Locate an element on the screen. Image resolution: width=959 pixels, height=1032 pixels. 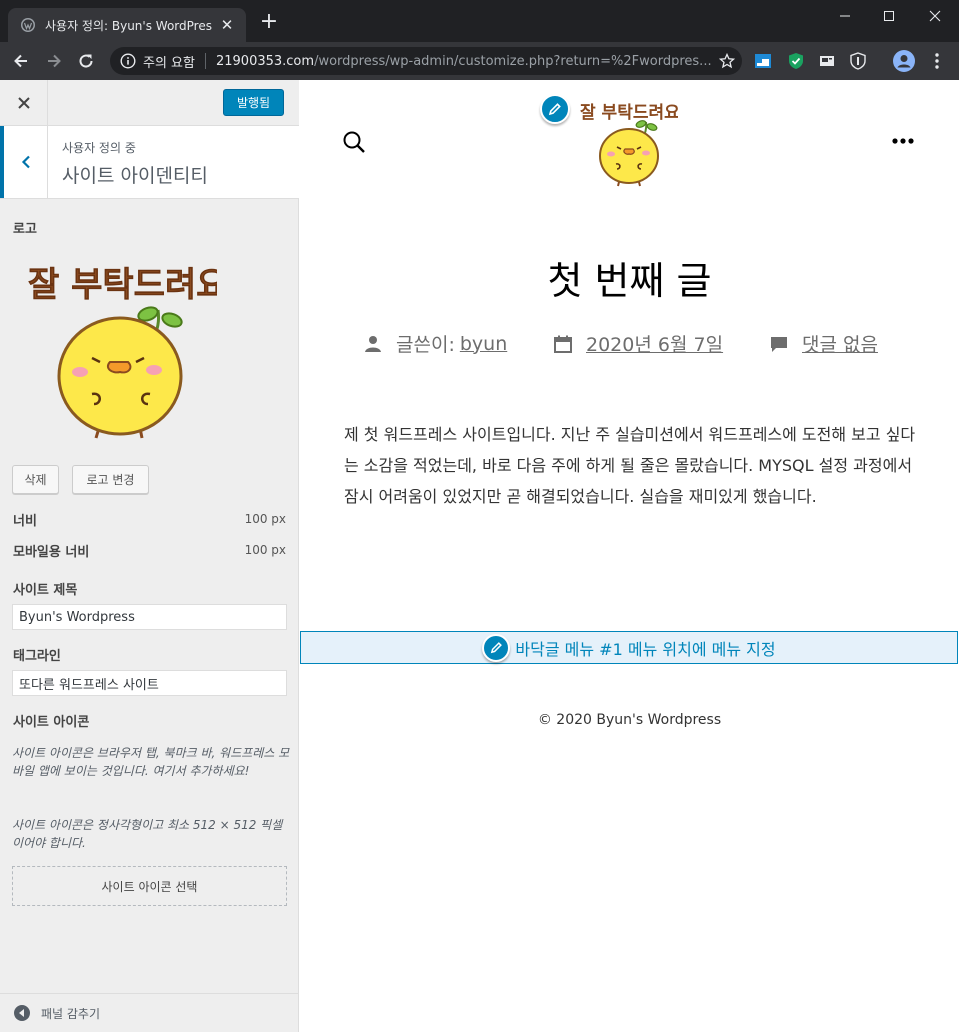
profile-avatar-icon is located at coordinates (904, 61).